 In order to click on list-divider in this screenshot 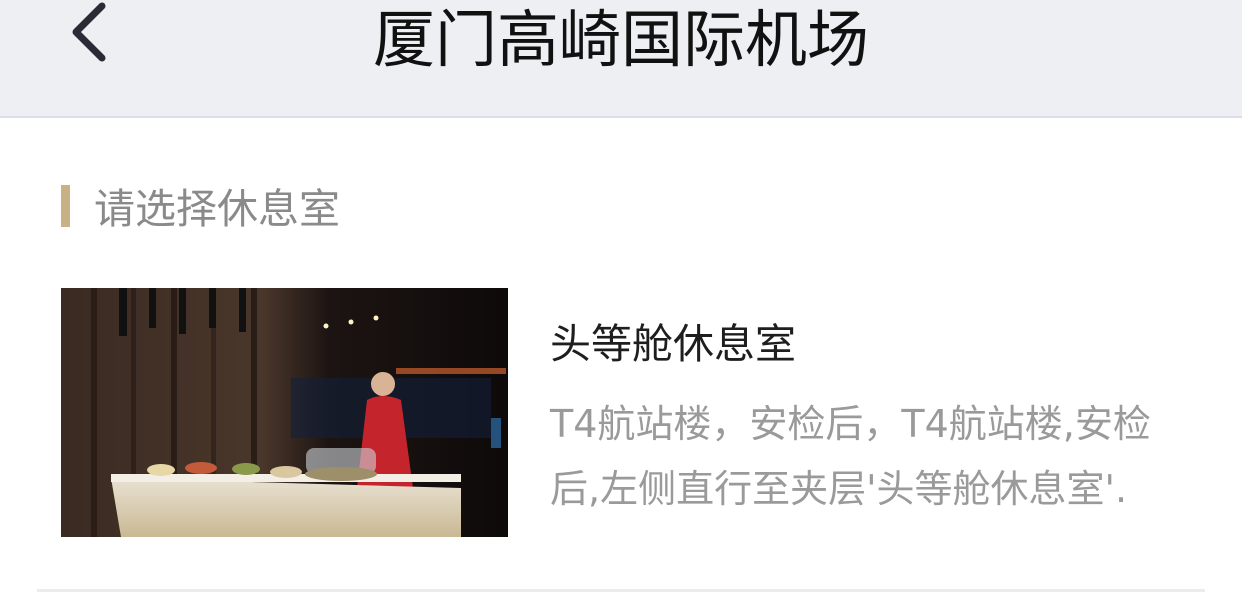, I will do `click(621, 590)`.